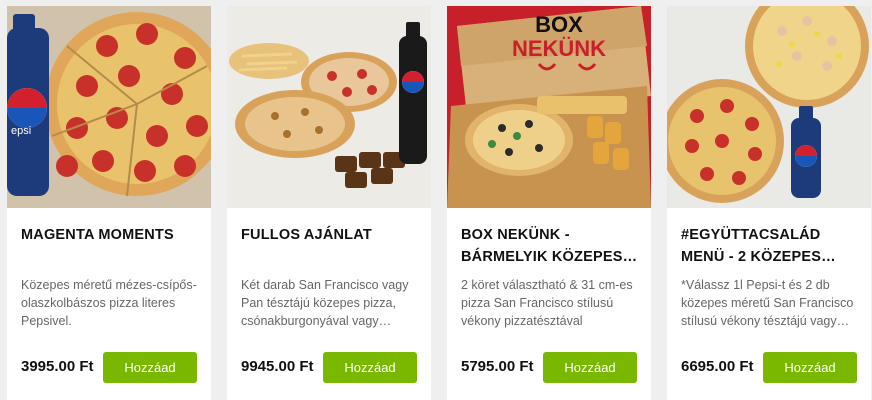 This screenshot has width=872, height=400. Describe the element at coordinates (559, 48) in the screenshot. I see `box-logo-text: NEKÜNK` at that location.